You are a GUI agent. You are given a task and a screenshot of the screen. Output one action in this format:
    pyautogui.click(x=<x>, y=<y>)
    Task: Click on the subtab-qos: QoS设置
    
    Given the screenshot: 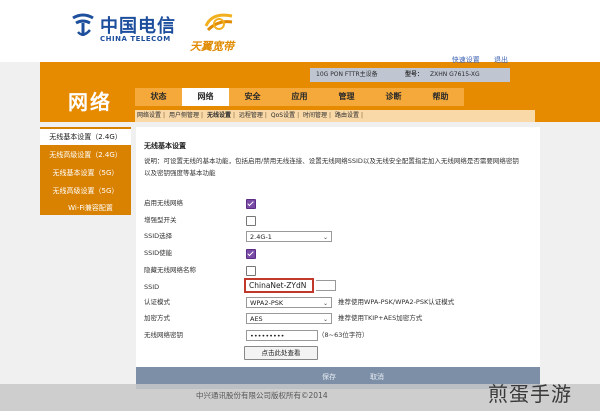 What is the action you would take?
    pyautogui.click(x=283, y=115)
    